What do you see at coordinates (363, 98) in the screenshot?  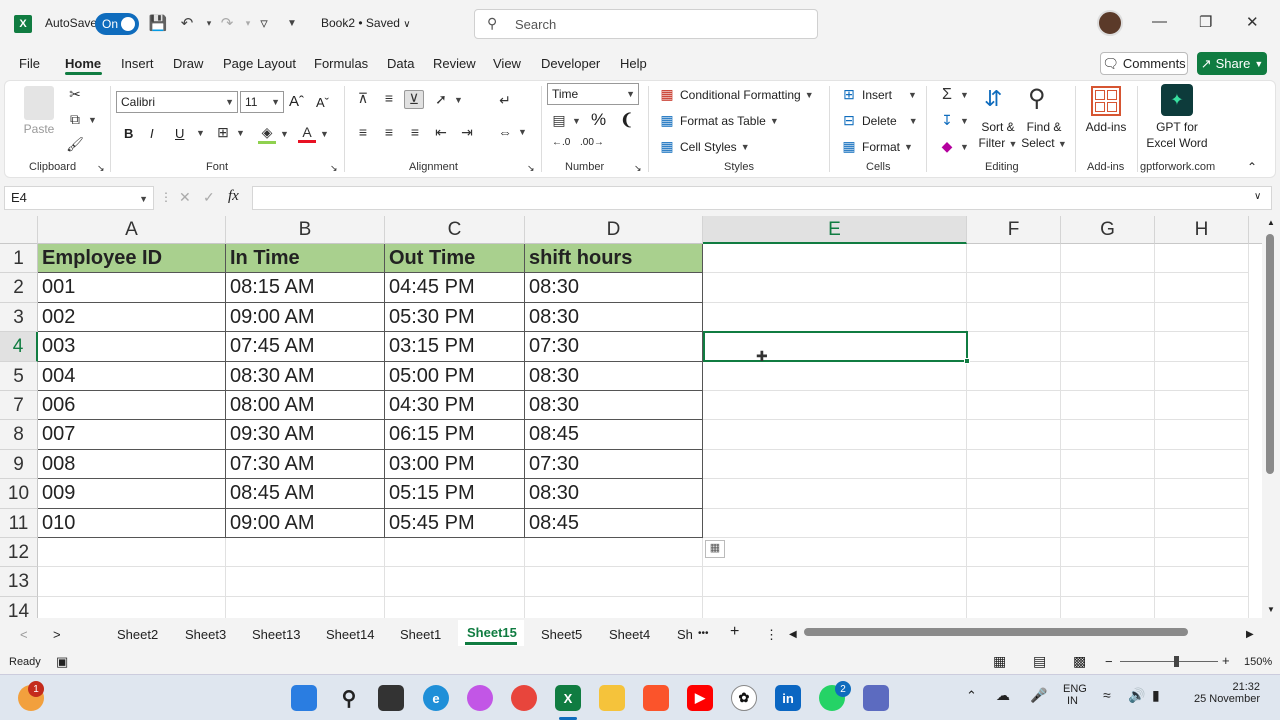 I see `align-top-button: ⊼` at bounding box center [363, 98].